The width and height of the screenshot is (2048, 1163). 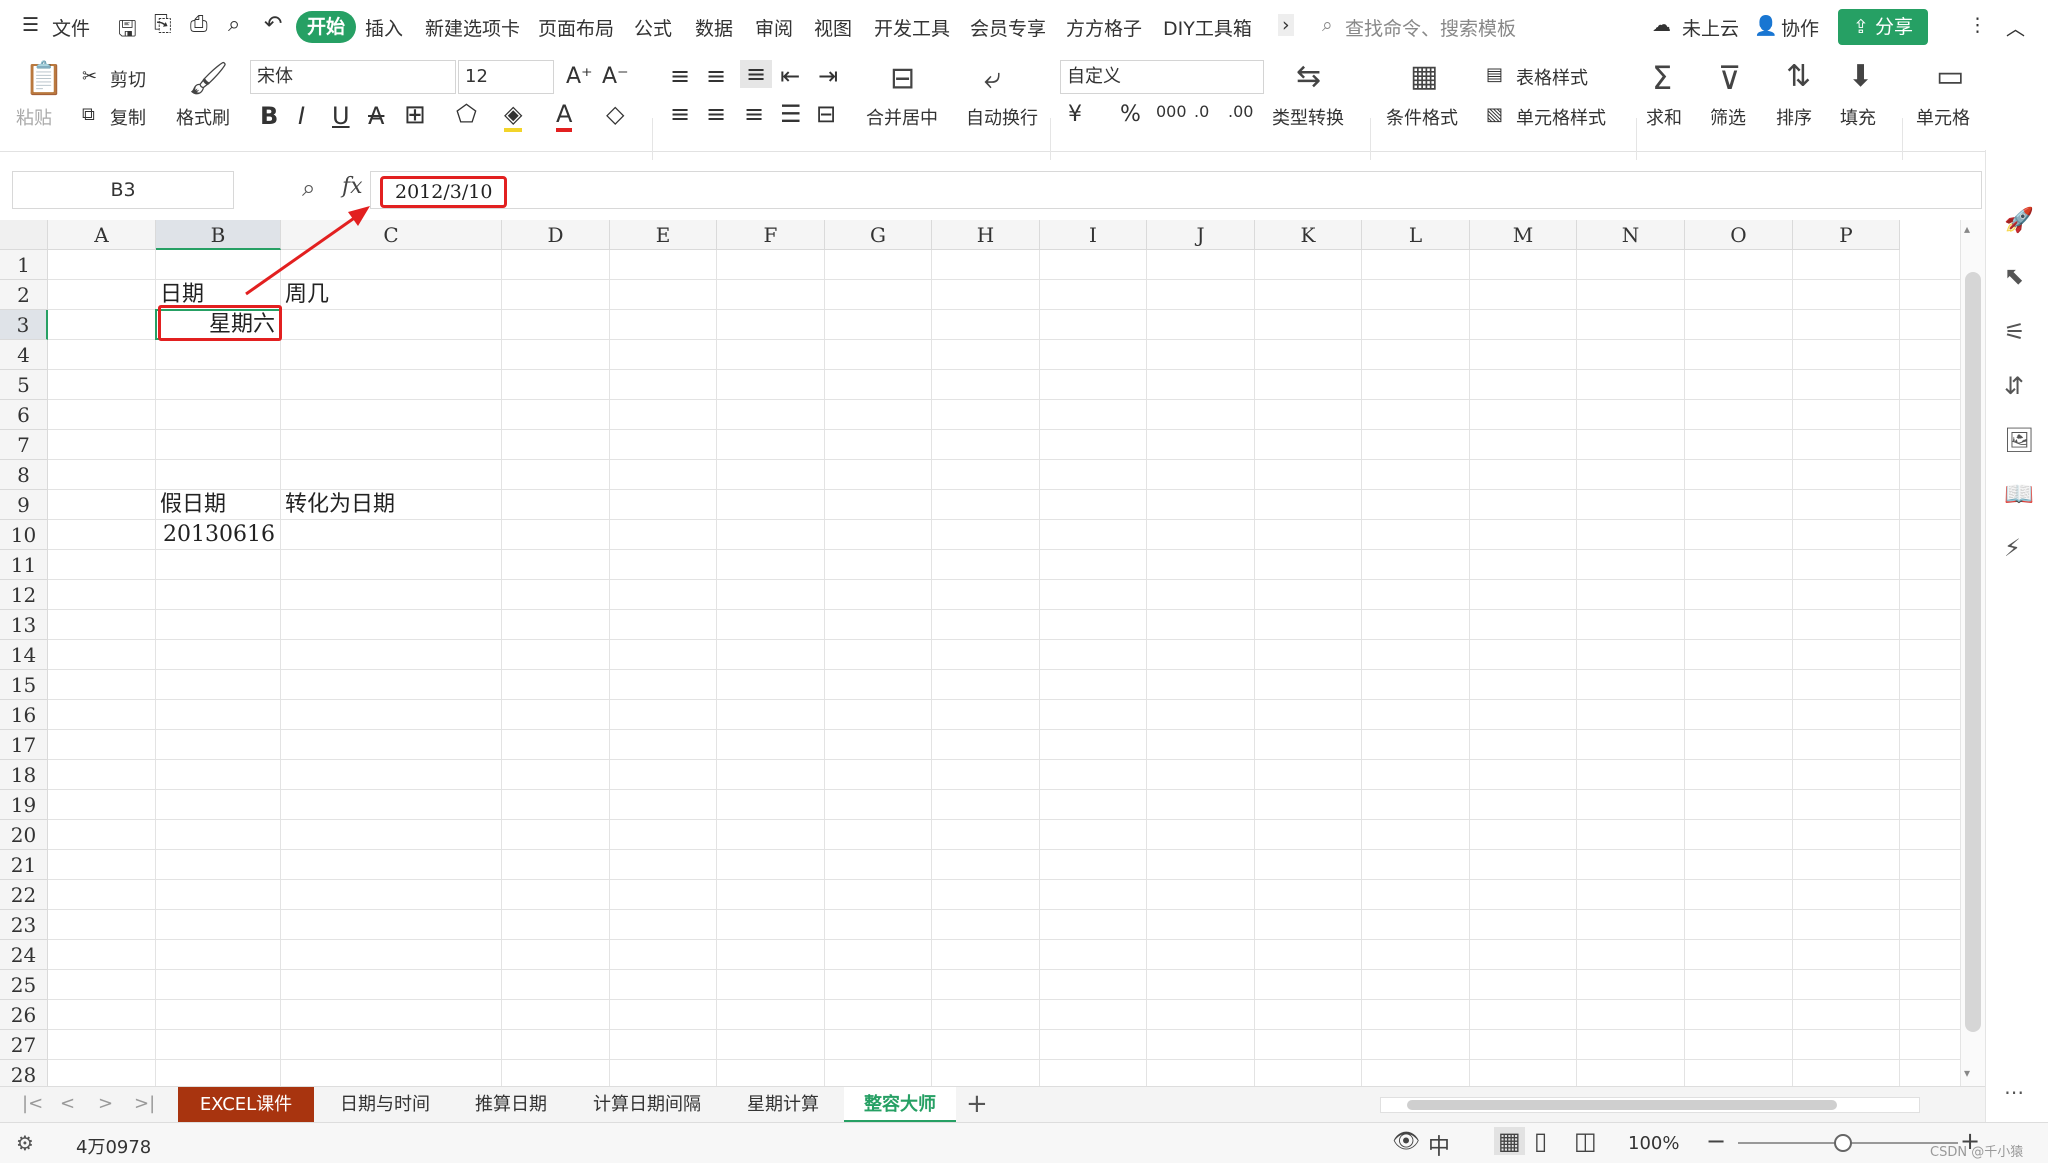 What do you see at coordinates (1002, 117) in the screenshot?
I see `wrap-text-button: 自动换行` at bounding box center [1002, 117].